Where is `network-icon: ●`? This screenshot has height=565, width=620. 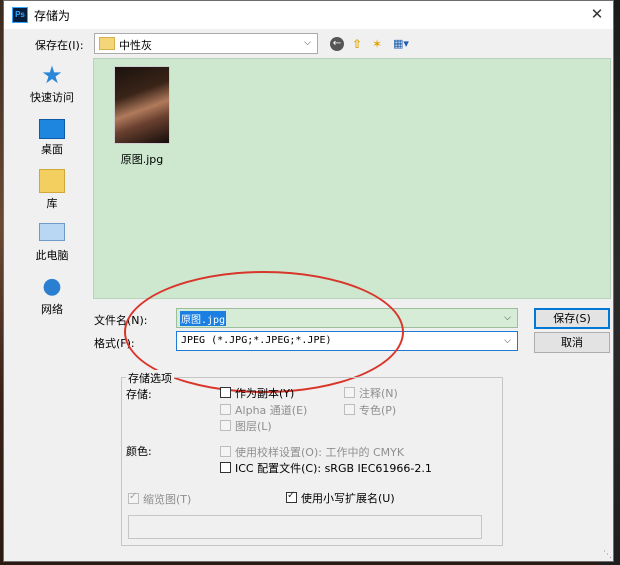 network-icon: ● is located at coordinates (52, 286).